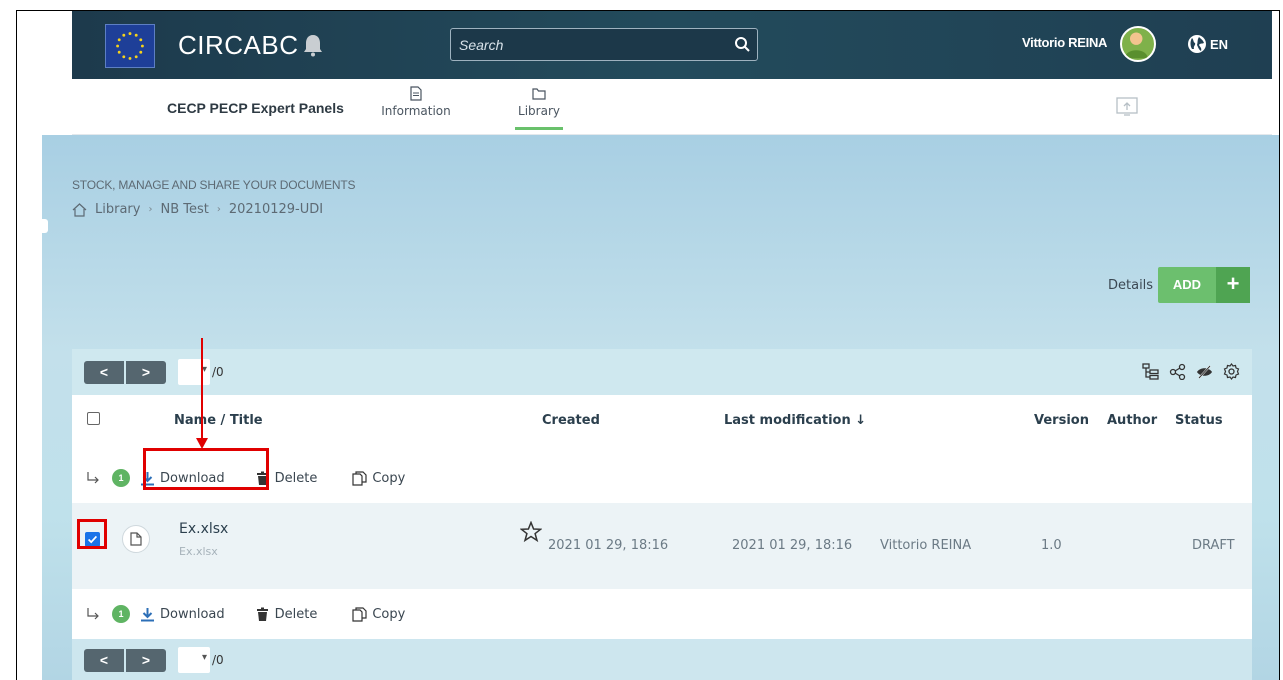  Describe the element at coordinates (203, 529) in the screenshot. I see `file-name-link: Ex.xlsx` at that location.